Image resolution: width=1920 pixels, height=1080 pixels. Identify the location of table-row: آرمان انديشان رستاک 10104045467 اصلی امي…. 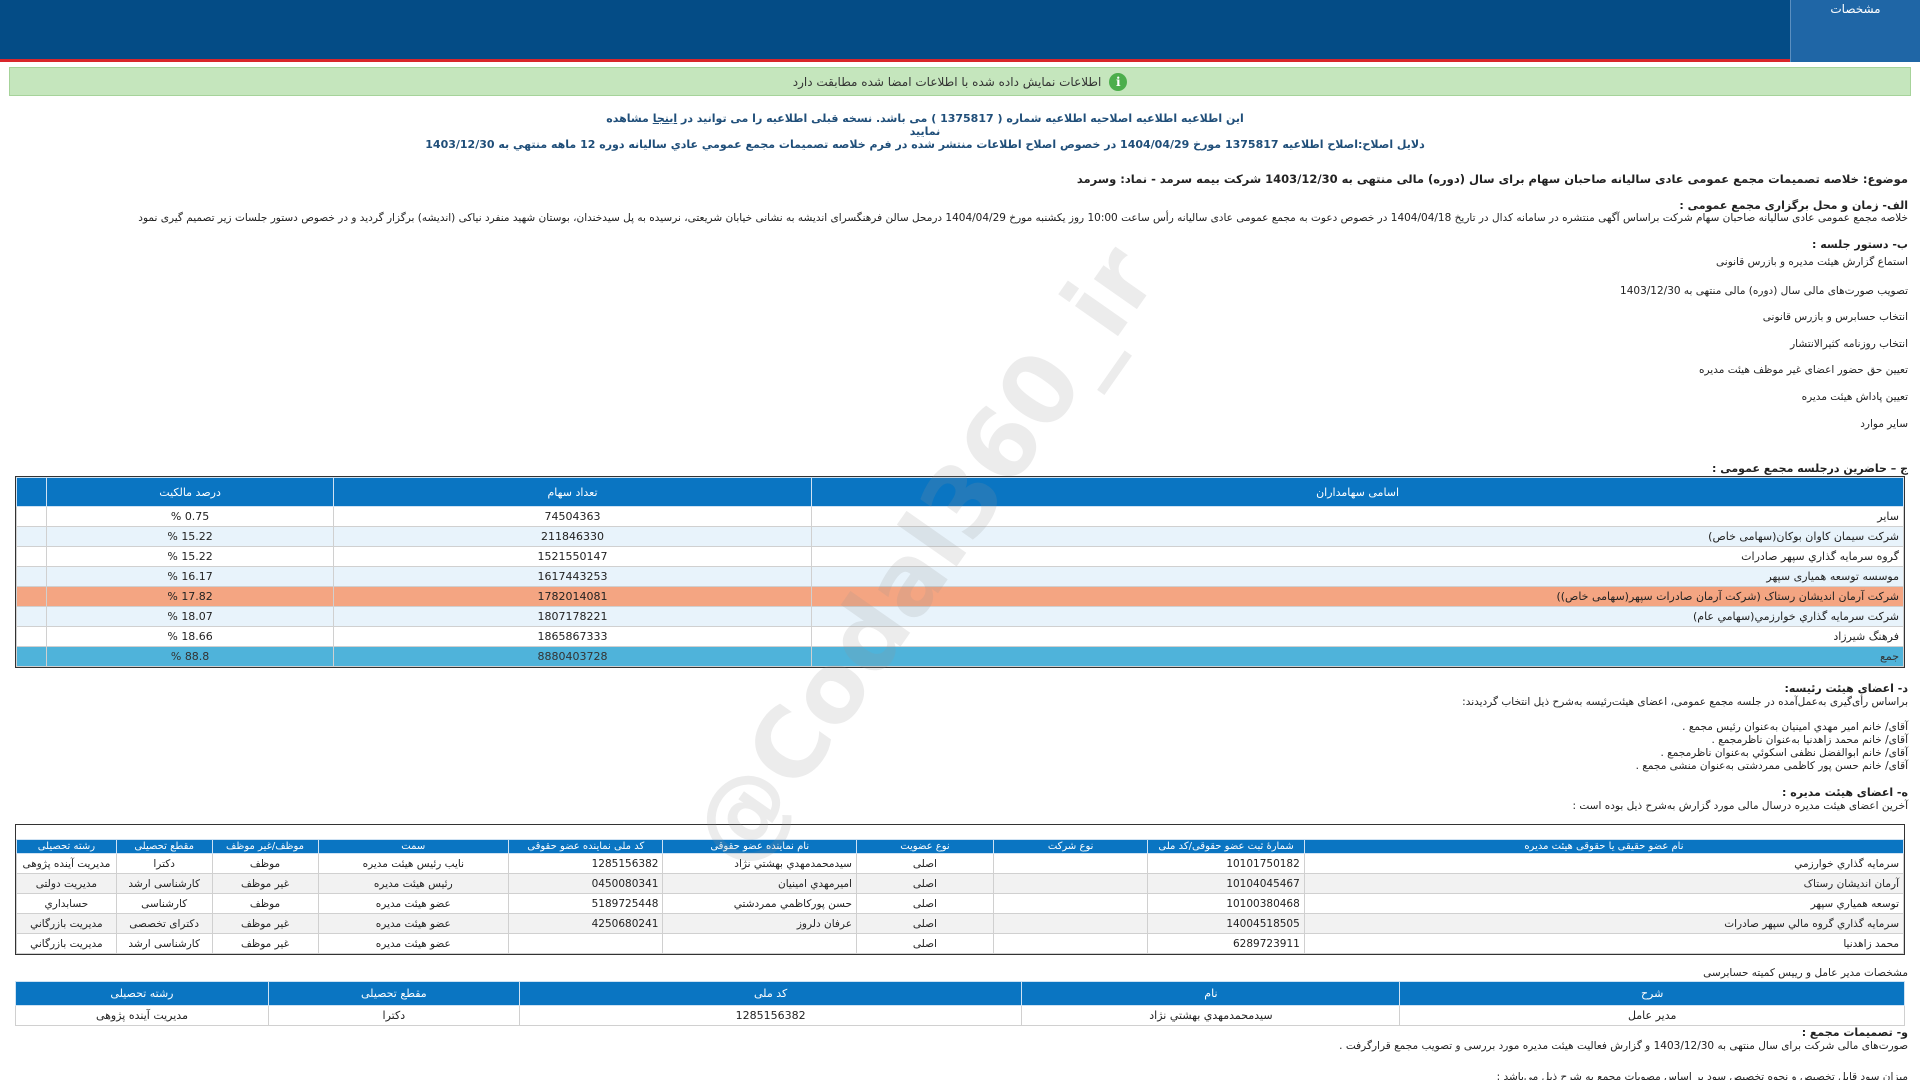
(960, 883).